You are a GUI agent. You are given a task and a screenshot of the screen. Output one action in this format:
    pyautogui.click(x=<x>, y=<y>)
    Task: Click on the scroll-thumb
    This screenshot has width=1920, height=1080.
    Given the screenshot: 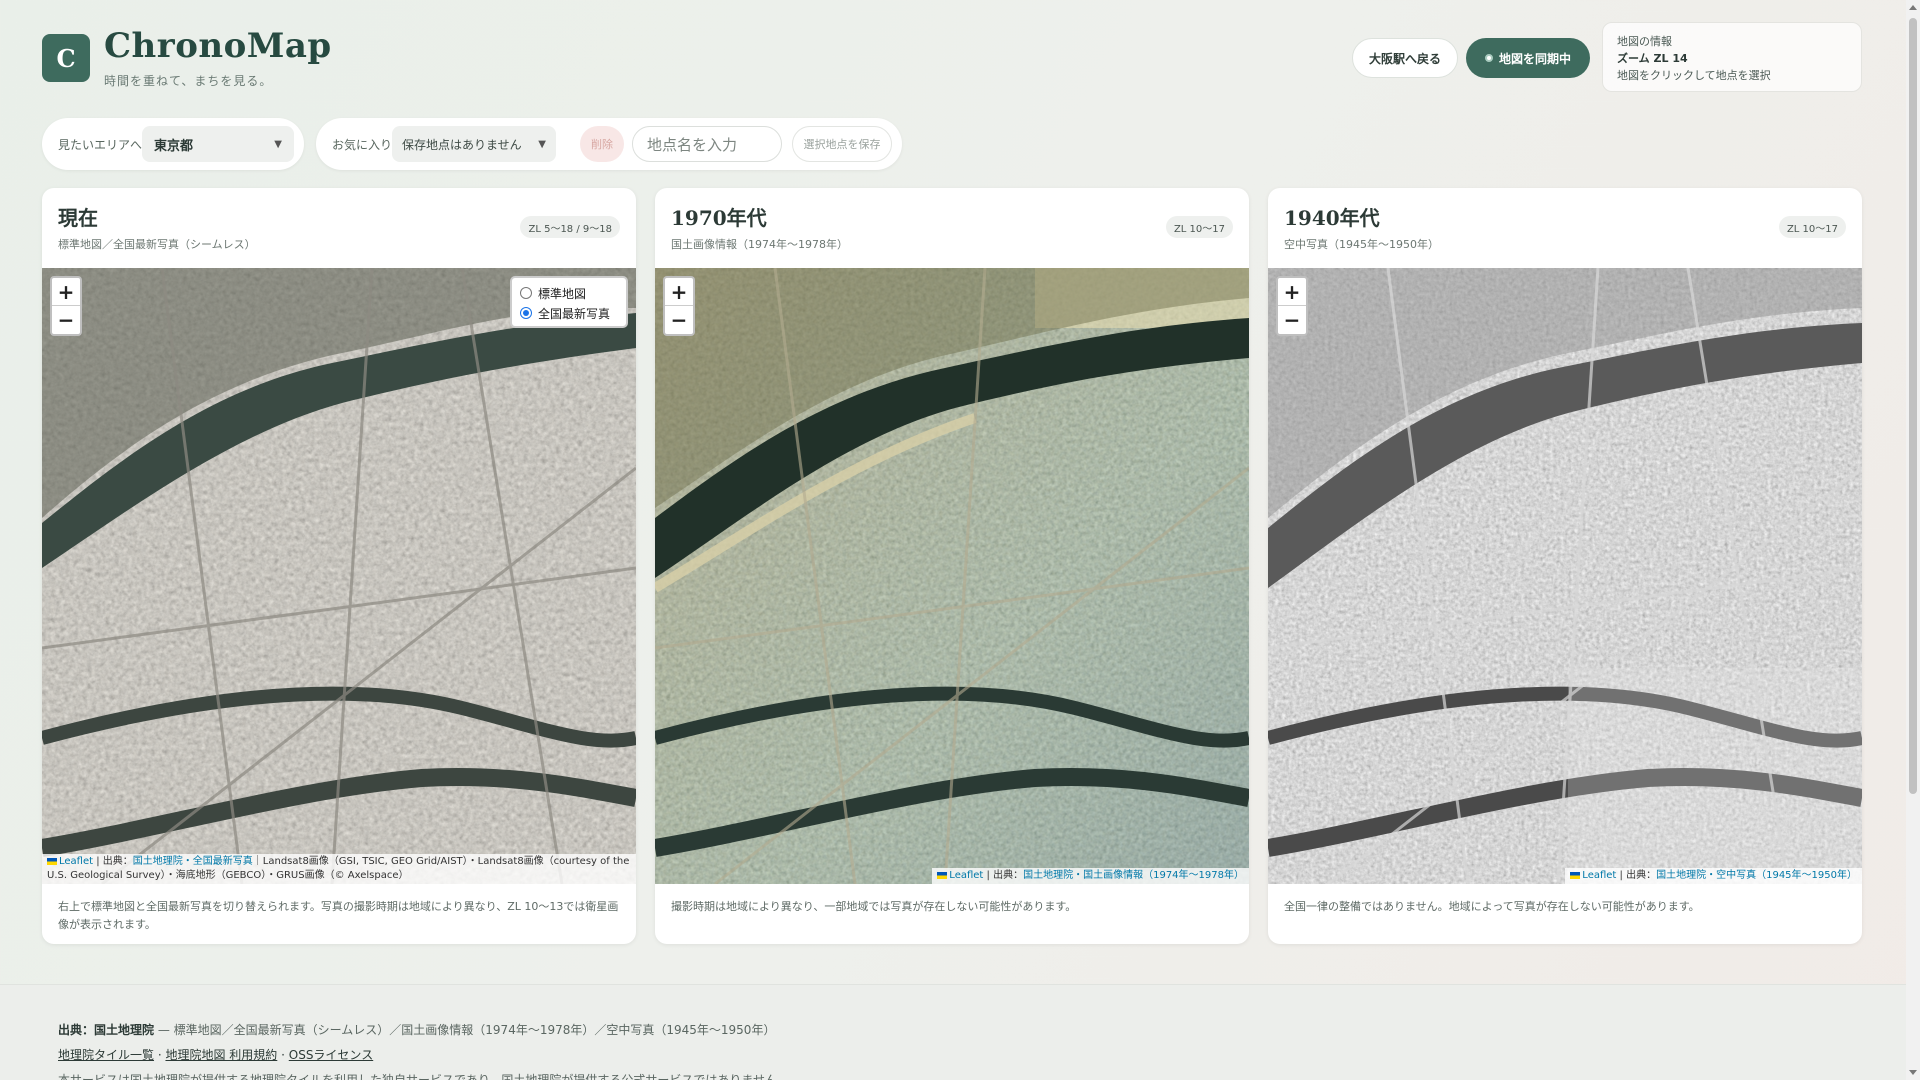 What is the action you would take?
    pyautogui.click(x=1913, y=406)
    